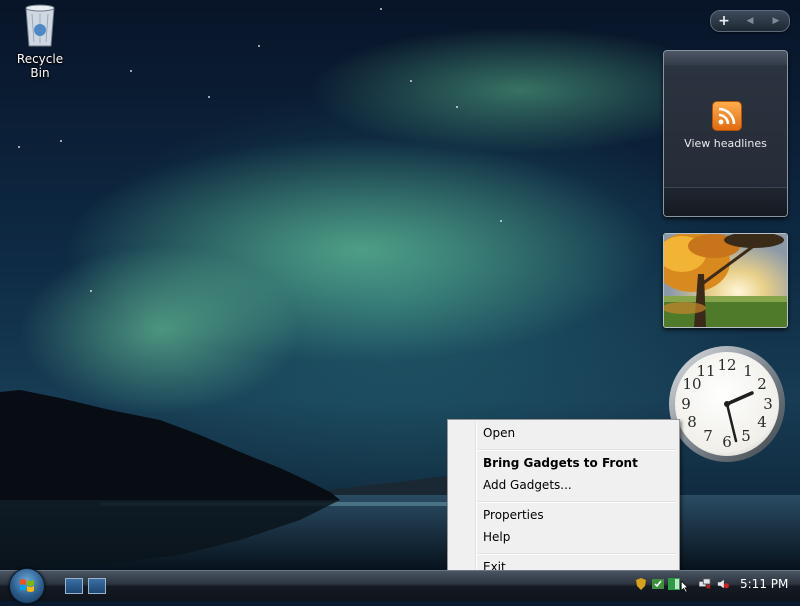  I want to click on sidebar-controls: + ◀ ▶, so click(750, 21).